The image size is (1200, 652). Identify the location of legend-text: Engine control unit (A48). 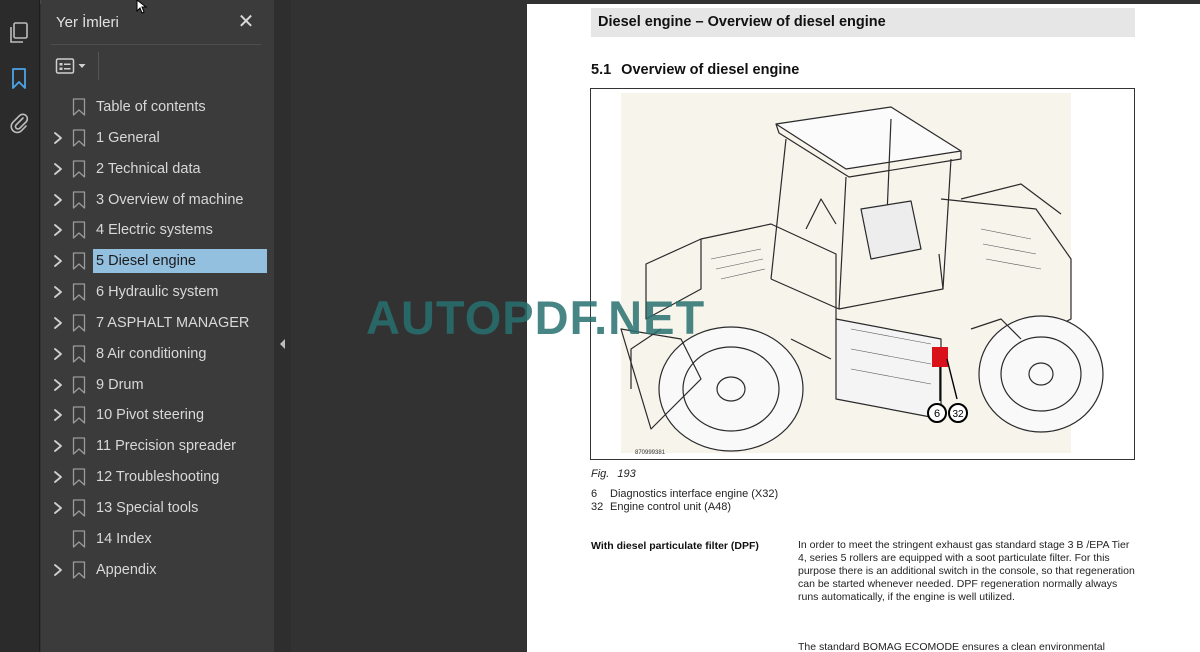
(671, 507).